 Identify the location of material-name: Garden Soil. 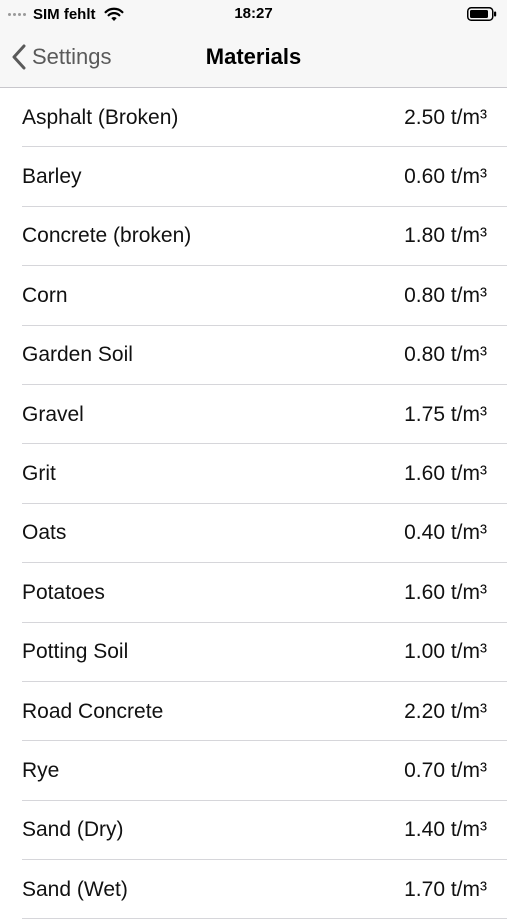
(77, 355).